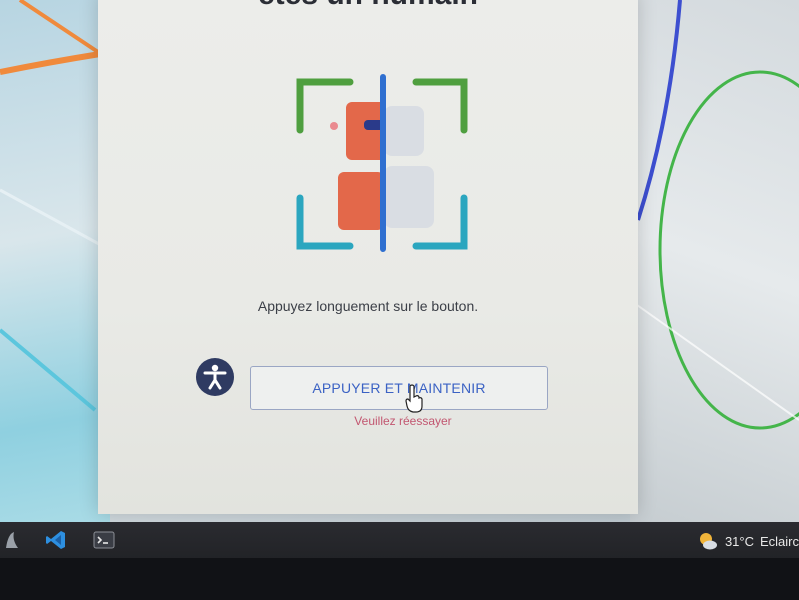  I want to click on taskbar: 31°C Eclairc, so click(399, 540).